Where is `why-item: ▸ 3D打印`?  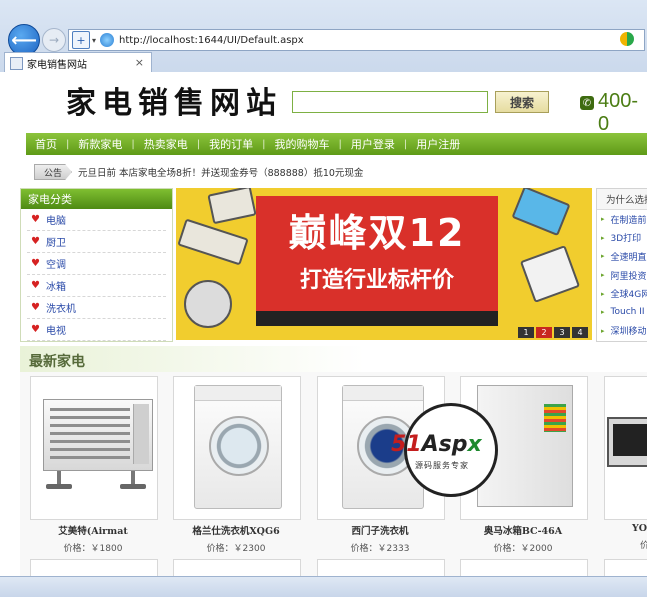 why-item: ▸ 3D打印 is located at coordinates (622, 238).